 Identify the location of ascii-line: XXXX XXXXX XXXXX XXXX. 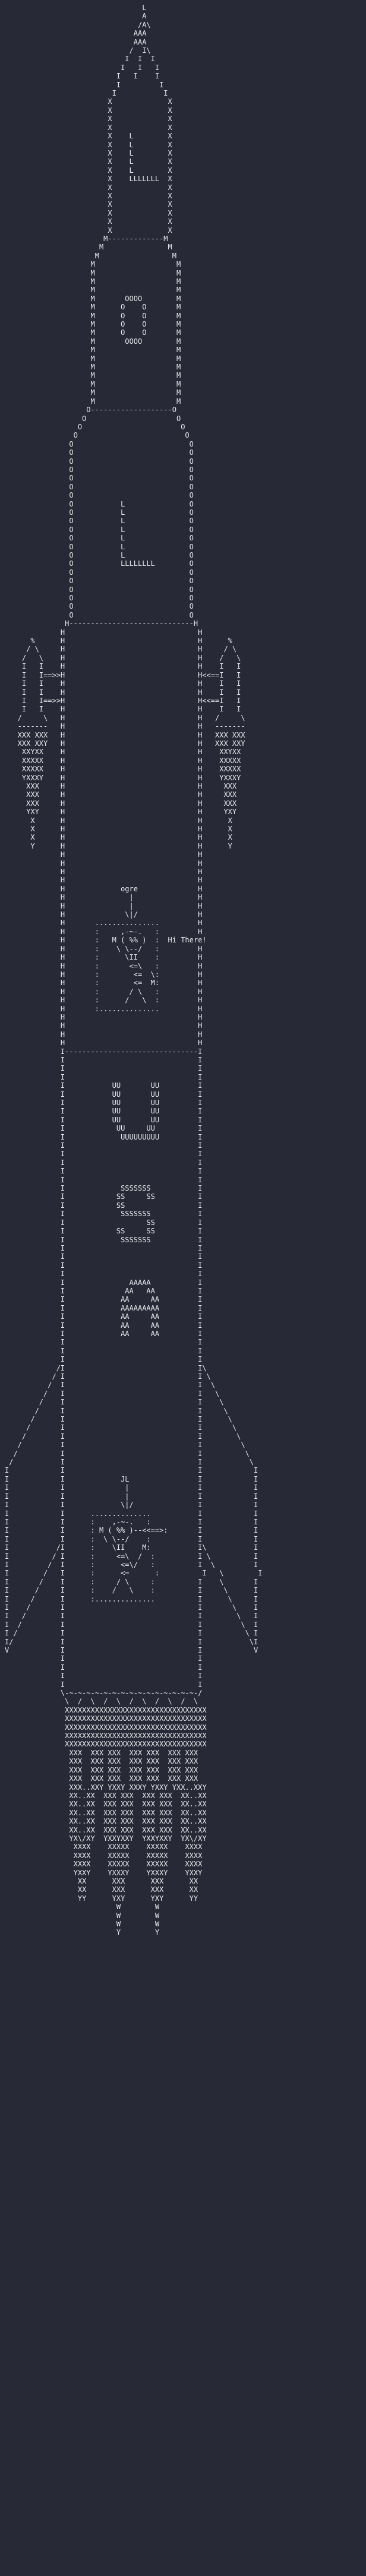
(104, 1847).